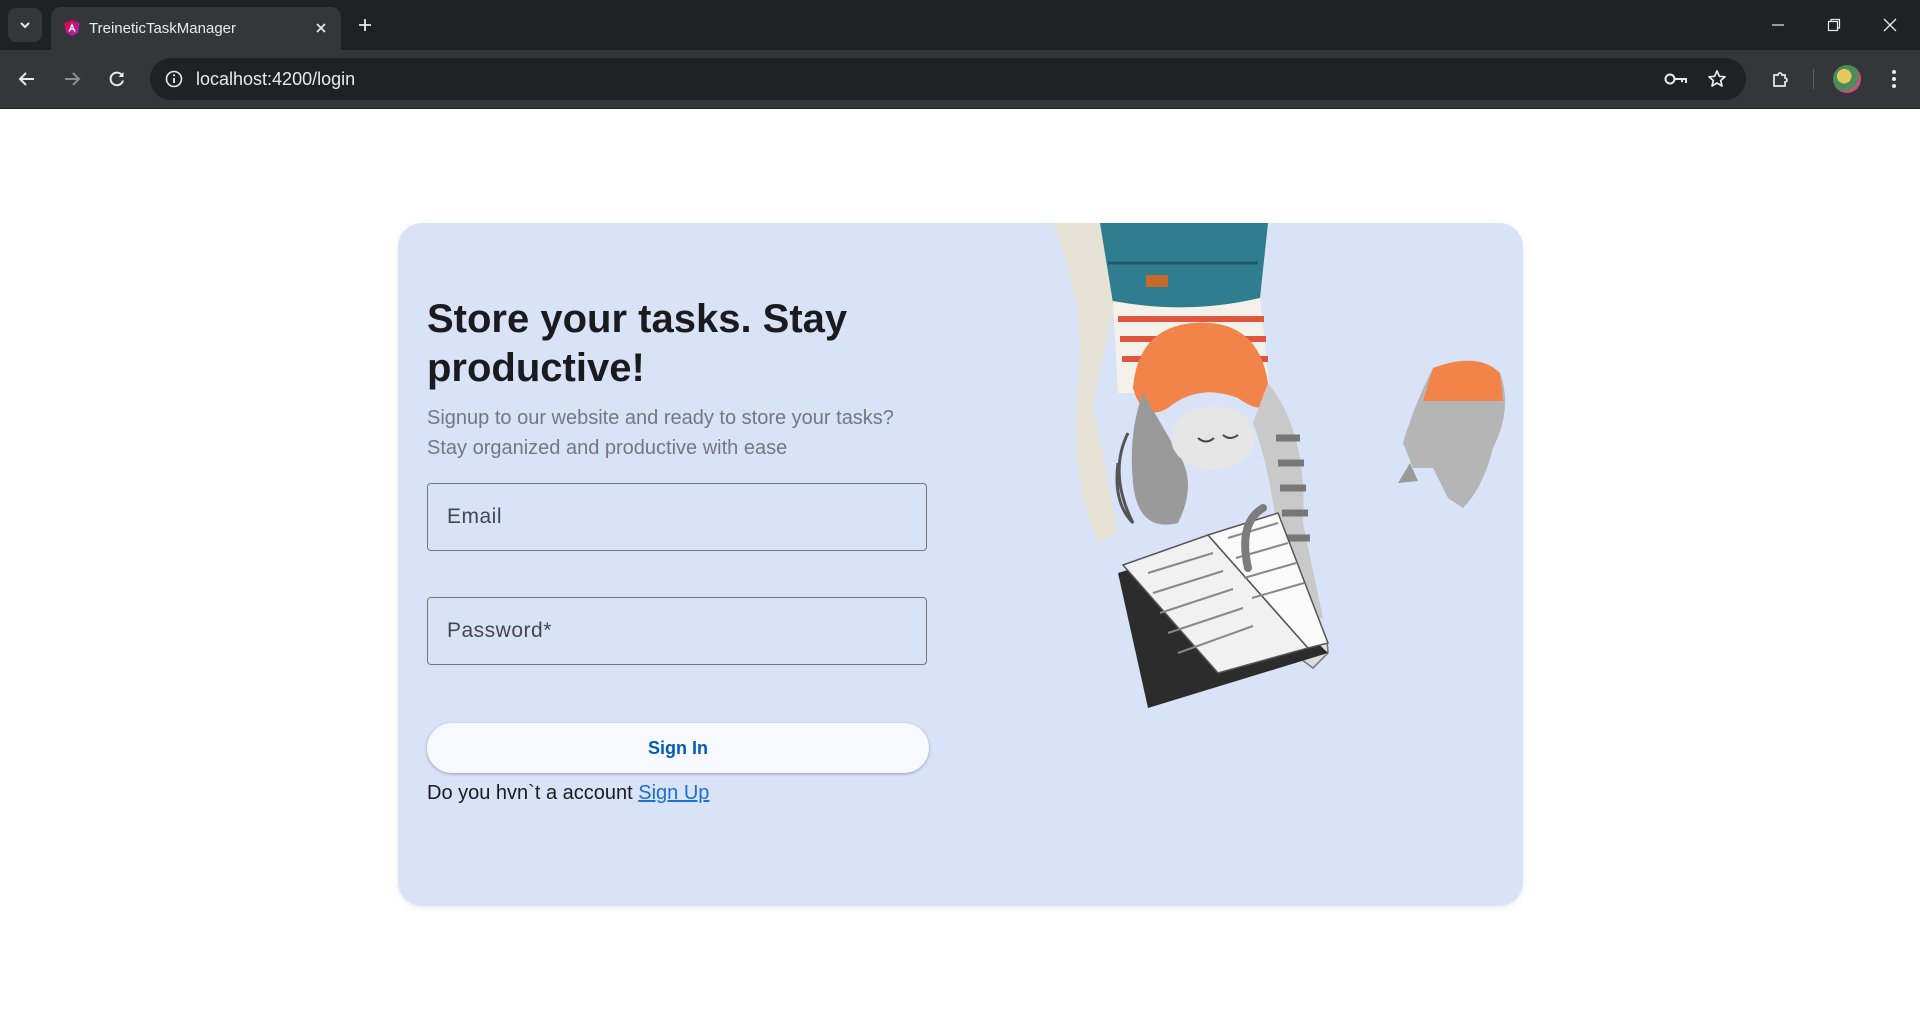  I want to click on toolbar-divider, so click(1813, 79).